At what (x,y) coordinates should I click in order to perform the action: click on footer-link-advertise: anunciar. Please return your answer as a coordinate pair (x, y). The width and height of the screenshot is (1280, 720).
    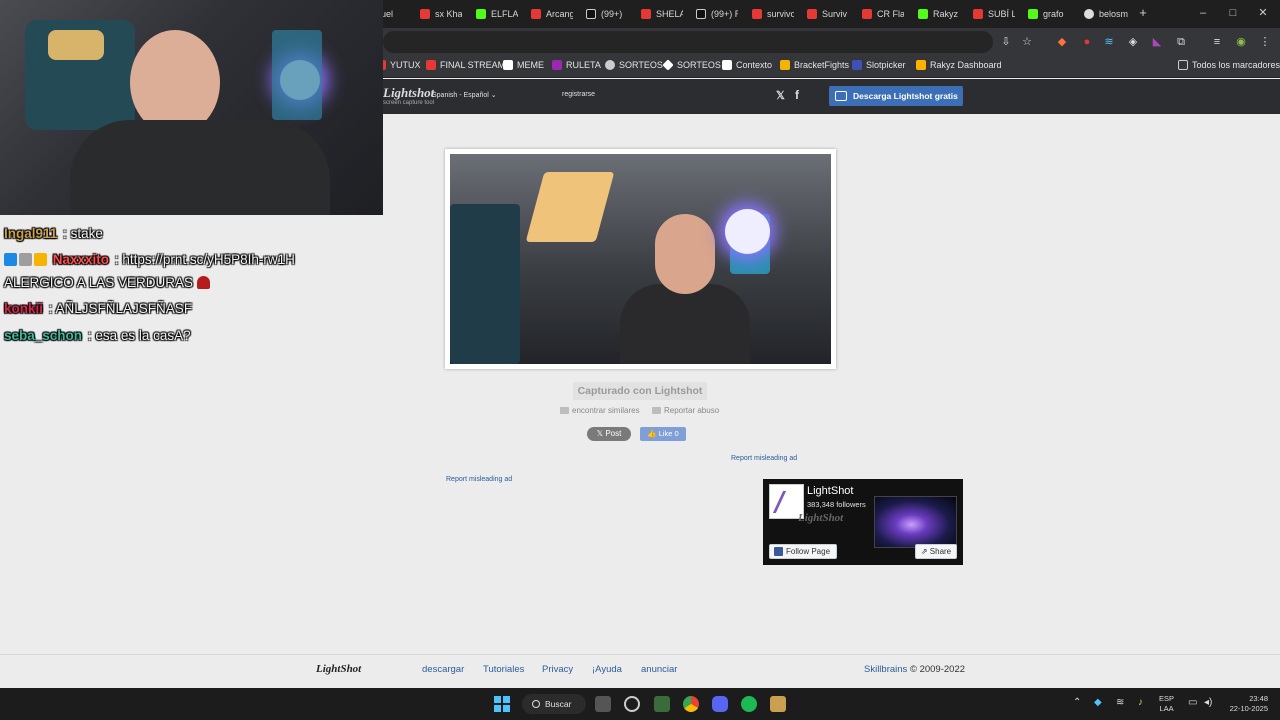
    Looking at the image, I should click on (659, 669).